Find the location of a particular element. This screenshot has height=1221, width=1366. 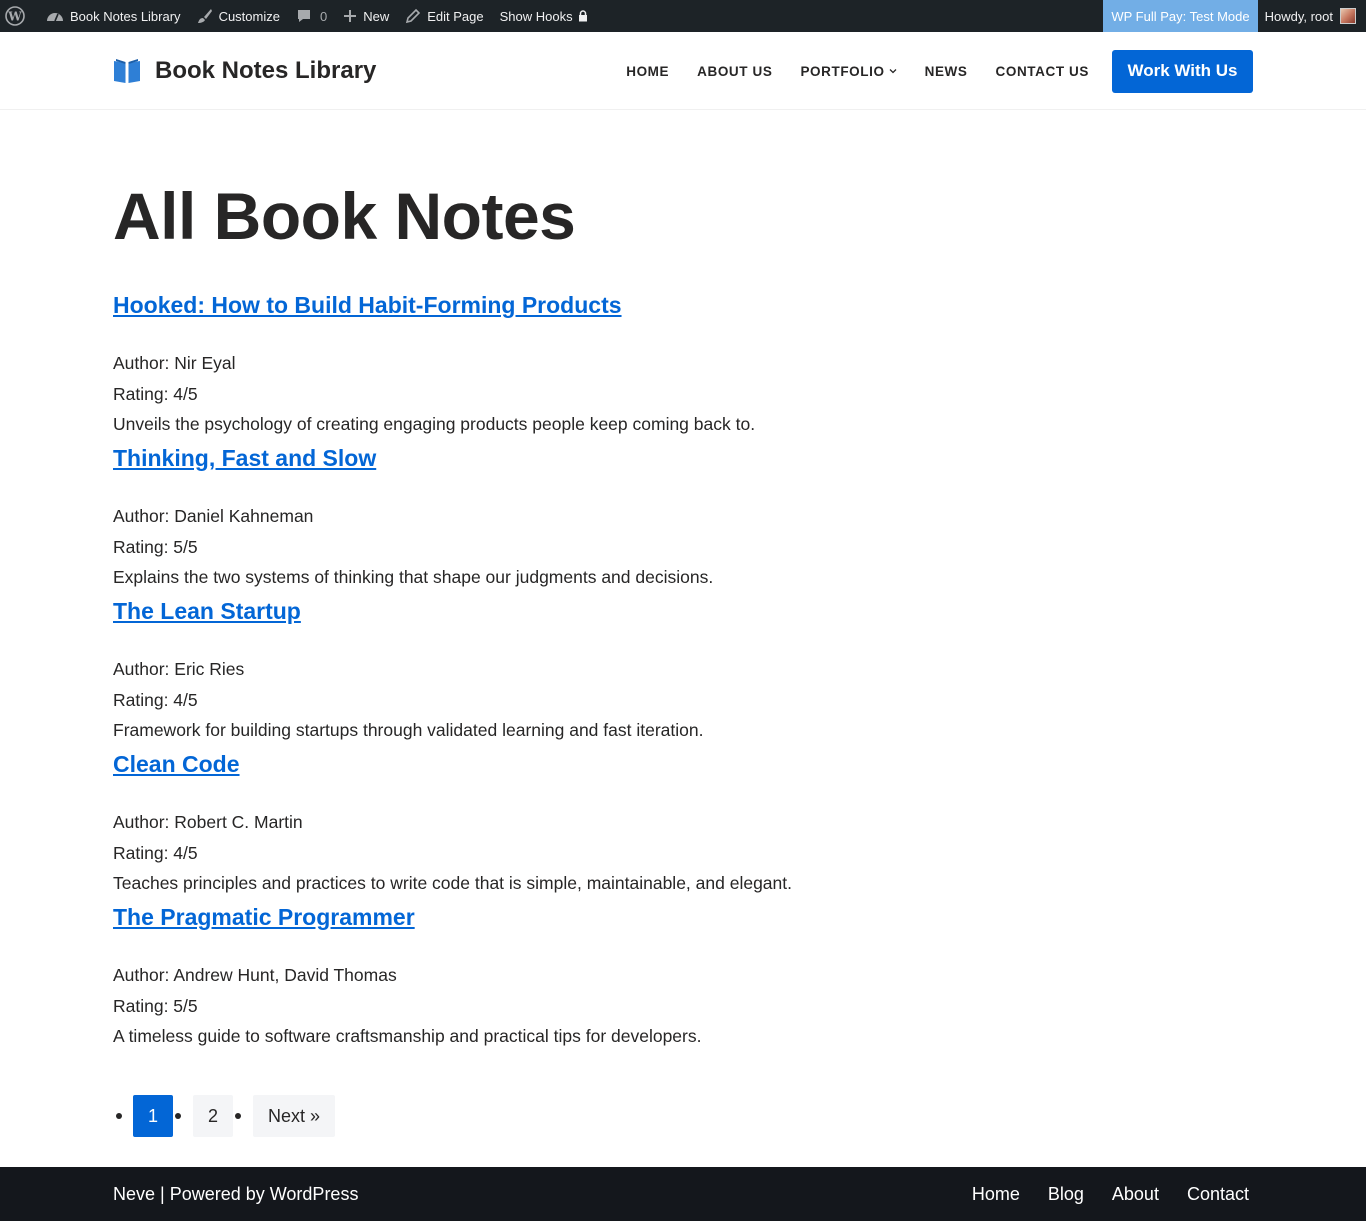

footer-link-about: About is located at coordinates (1135, 1194).